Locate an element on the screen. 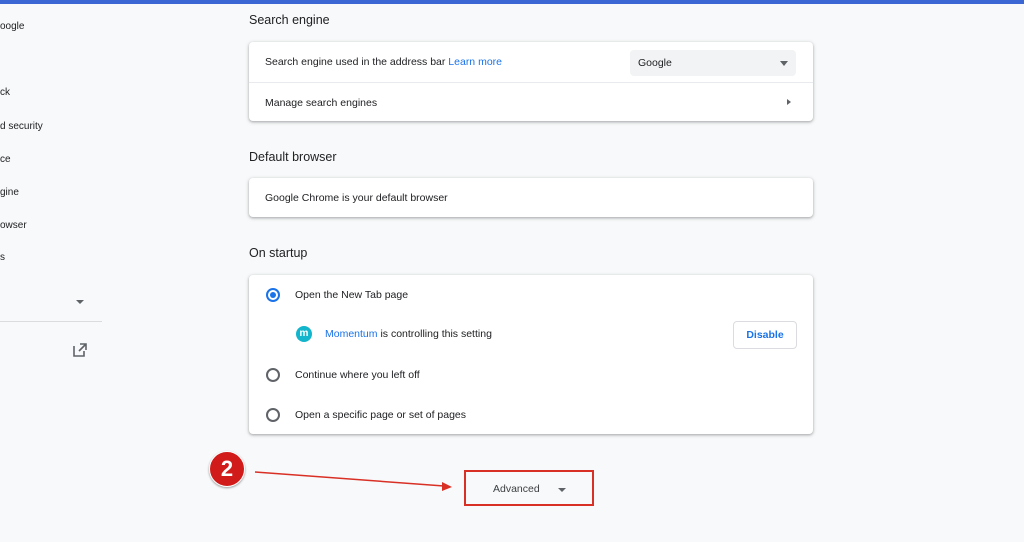 This screenshot has width=1024, height=542. annotation-arrow is located at coordinates (353, 481).